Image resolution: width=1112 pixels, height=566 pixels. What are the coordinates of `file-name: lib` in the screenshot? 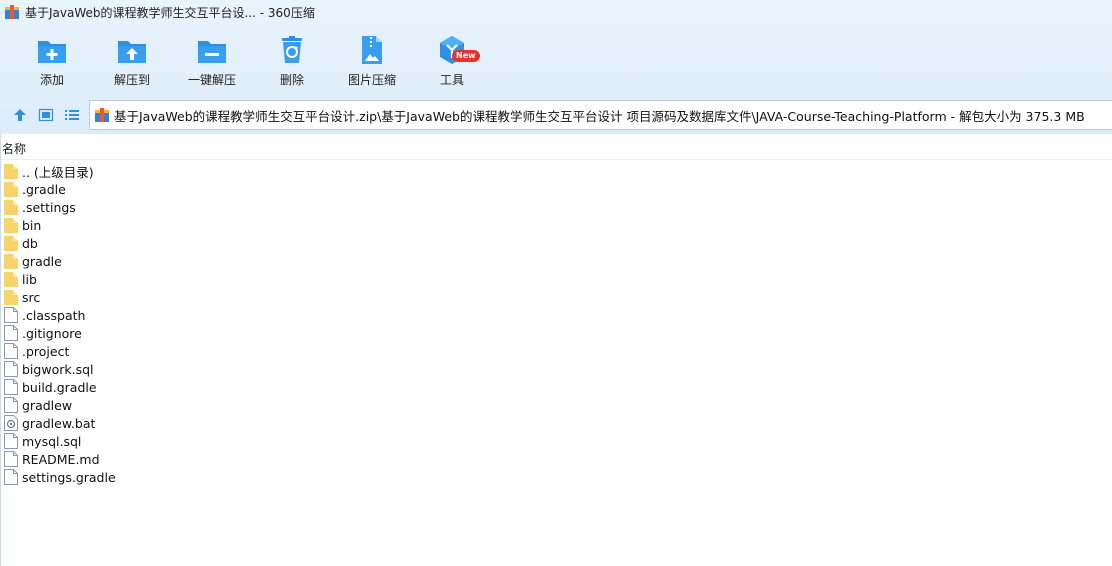 It's located at (29, 279).